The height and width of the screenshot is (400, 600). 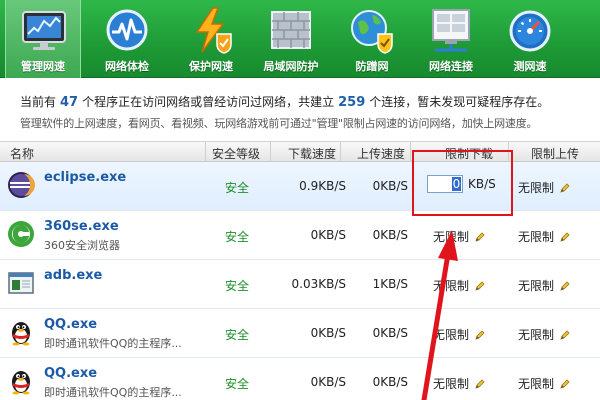 I want to click on tab-protect-speed: 保护网速, so click(x=211, y=39).